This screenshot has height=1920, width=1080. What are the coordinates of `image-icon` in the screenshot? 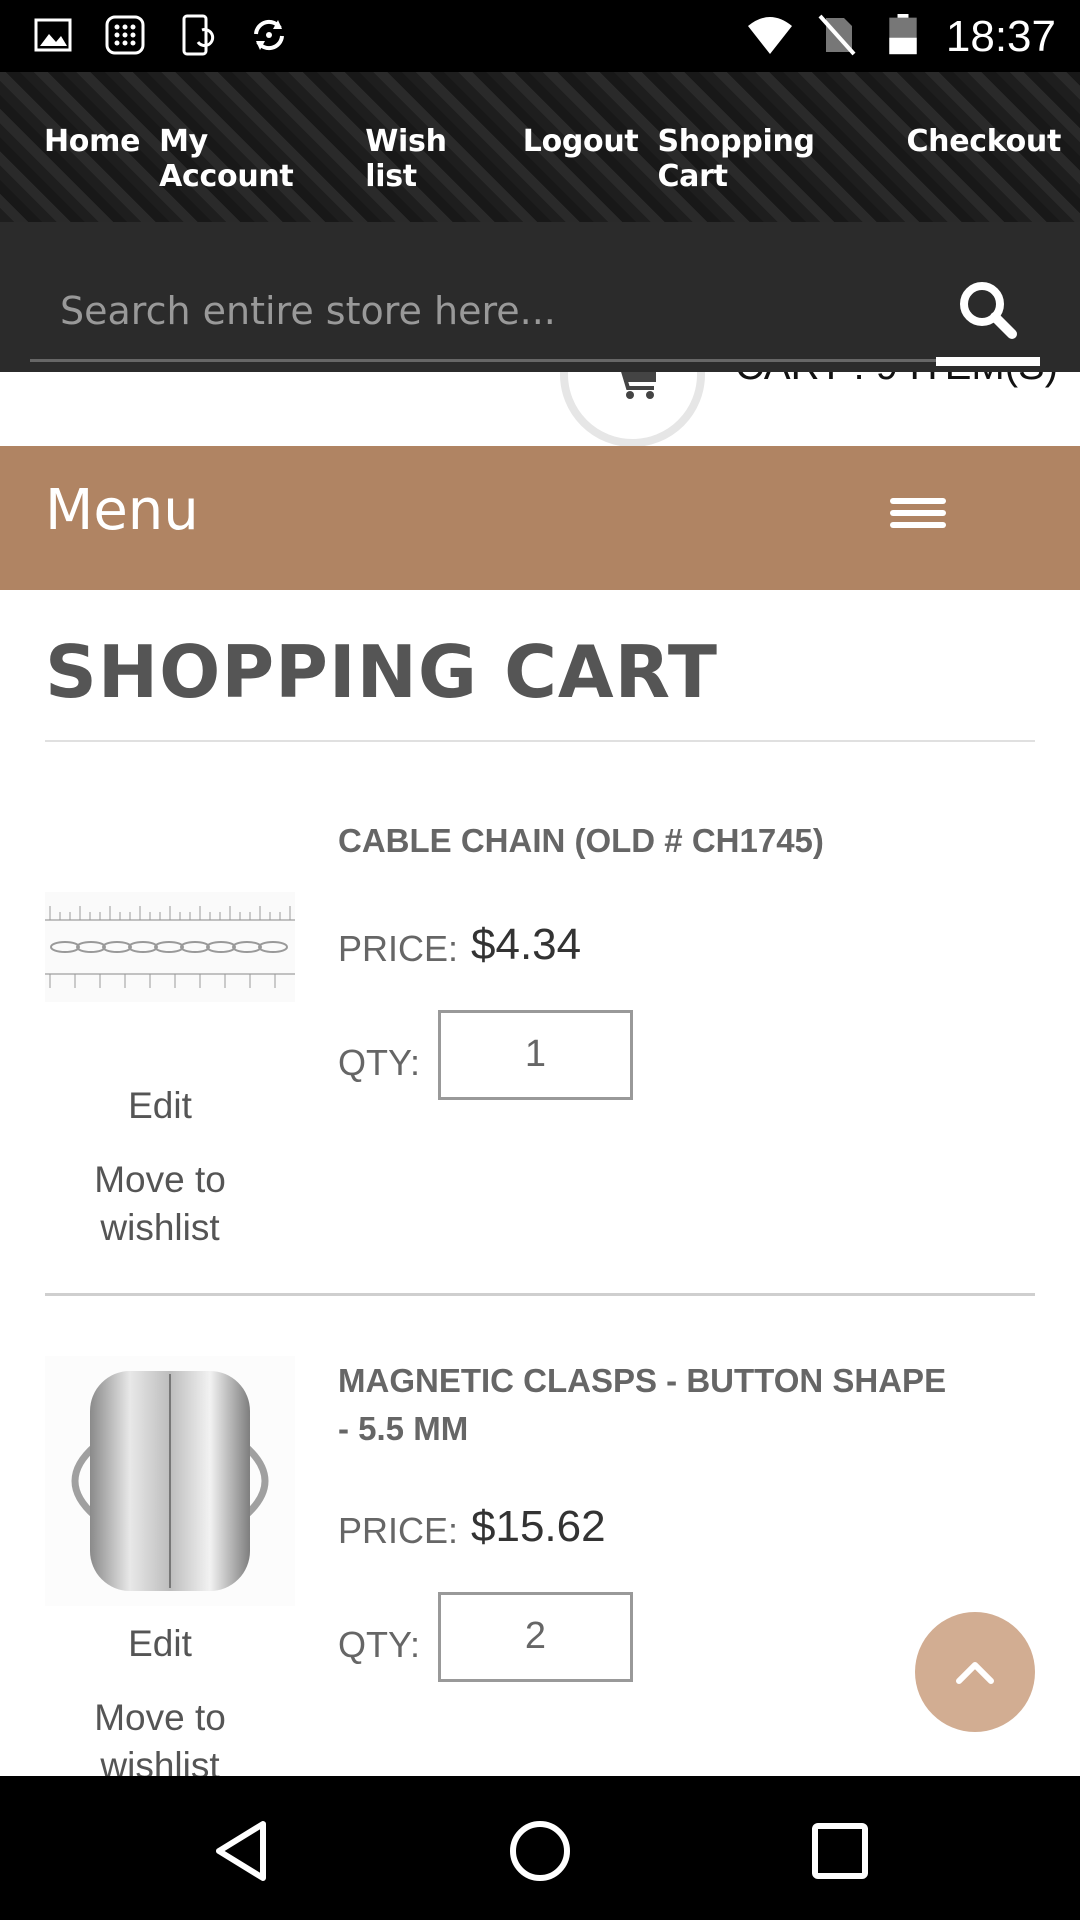 It's located at (53, 35).